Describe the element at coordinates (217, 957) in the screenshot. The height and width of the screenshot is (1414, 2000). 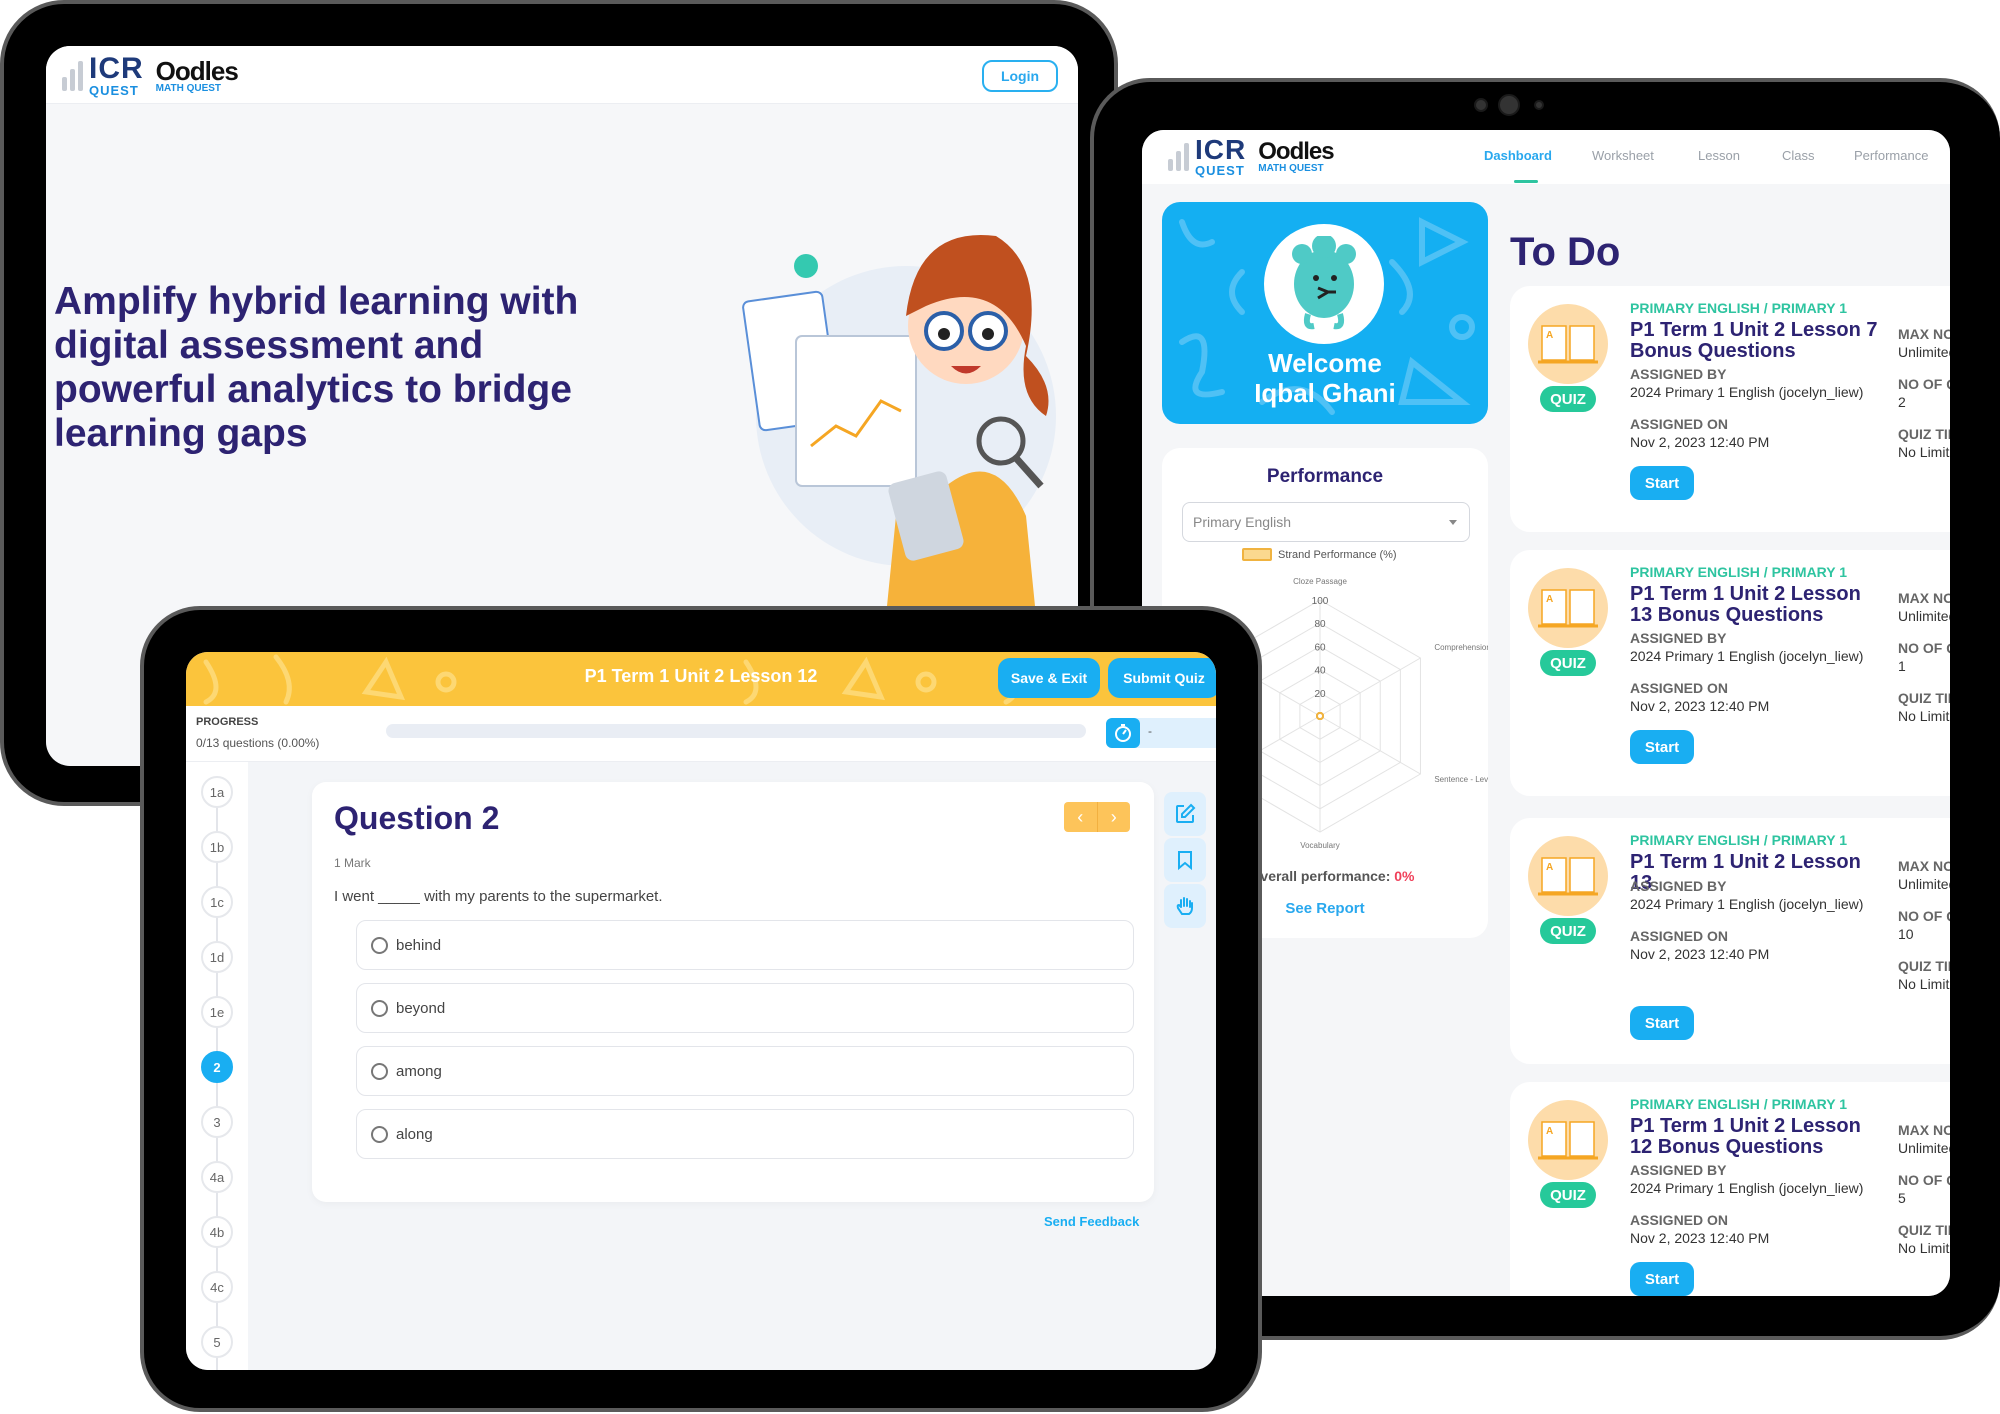
I see `step-1d: 1d` at that location.